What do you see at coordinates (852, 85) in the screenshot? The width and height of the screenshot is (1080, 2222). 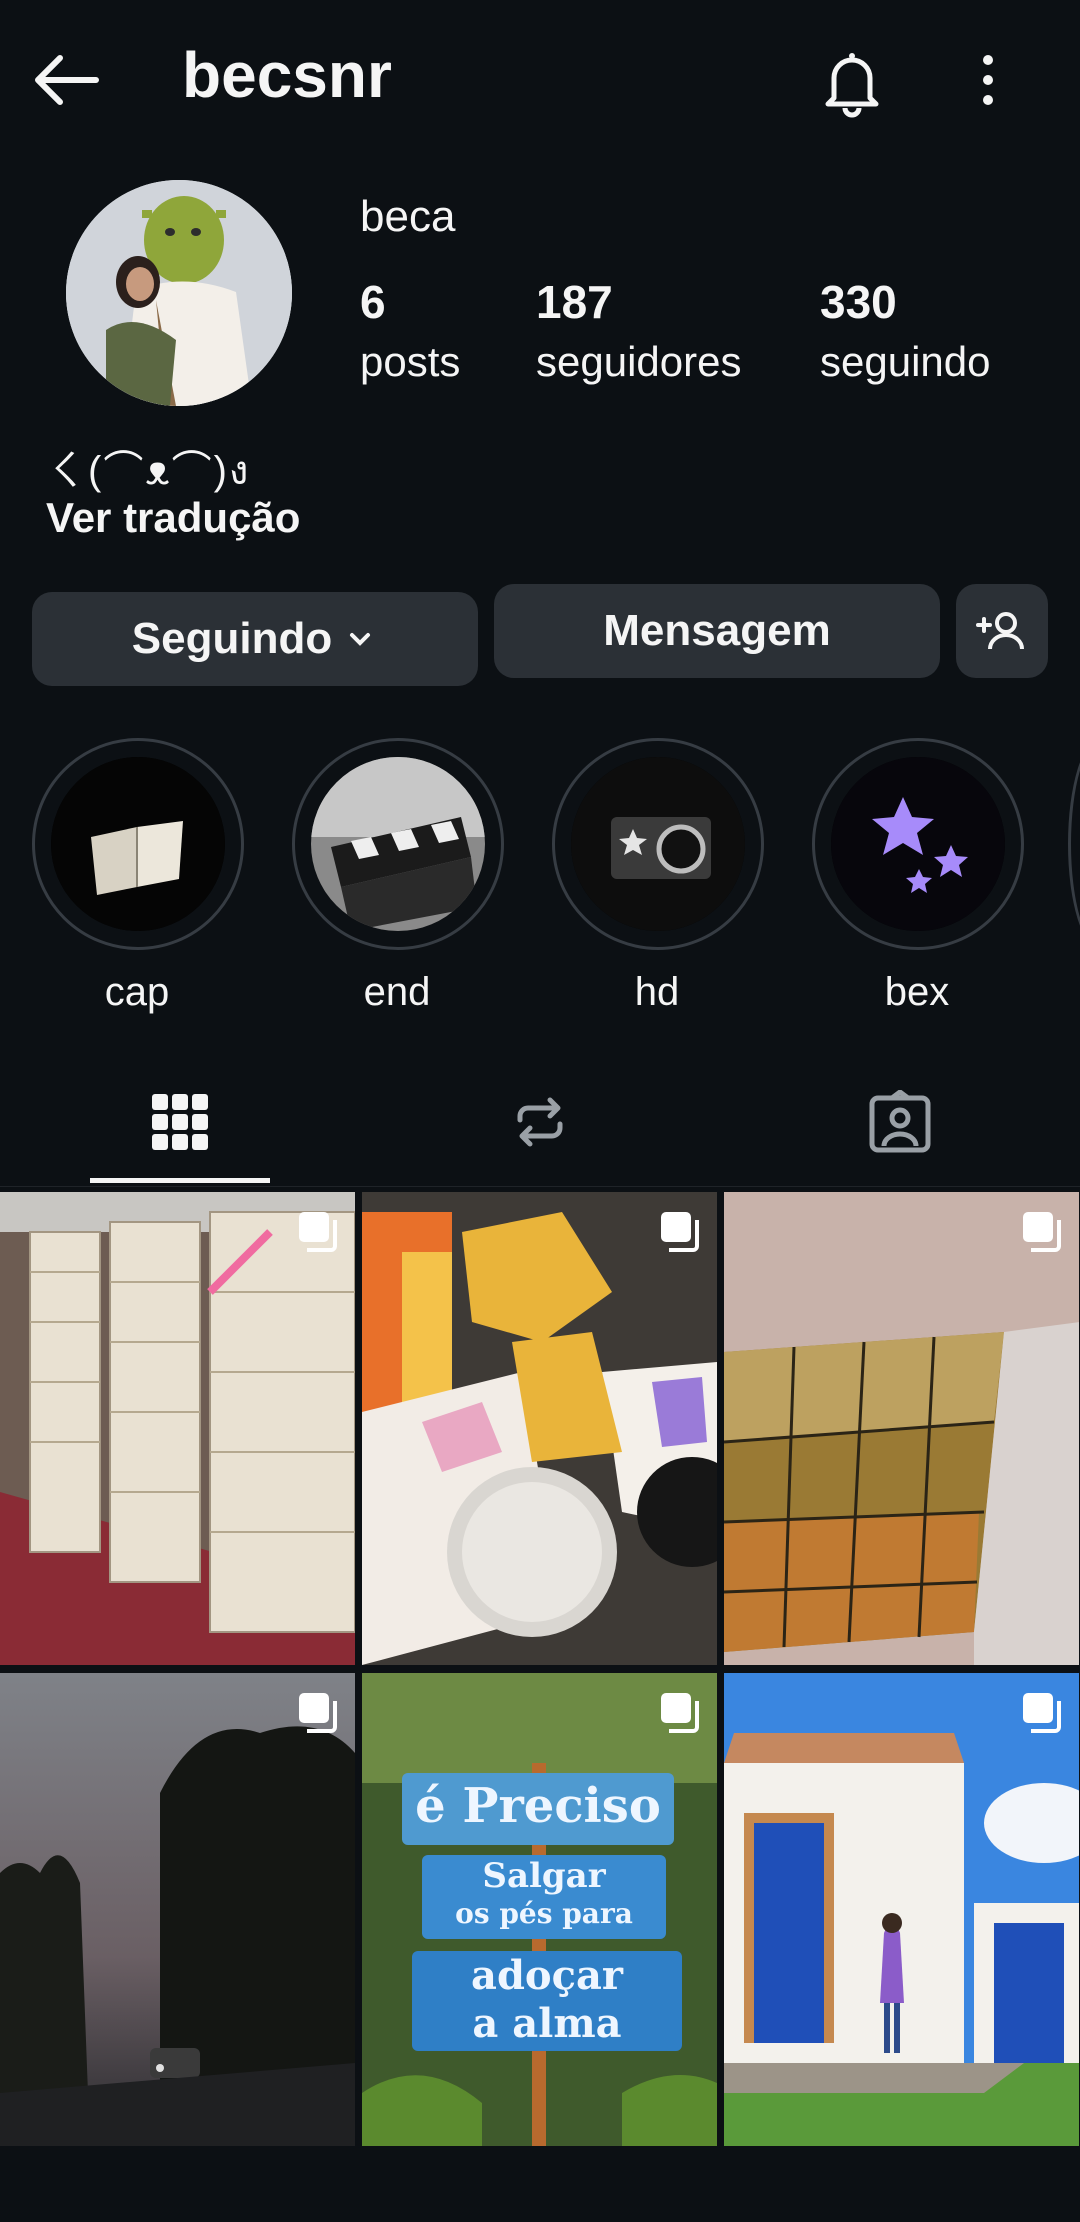 I see `bell-icon` at bounding box center [852, 85].